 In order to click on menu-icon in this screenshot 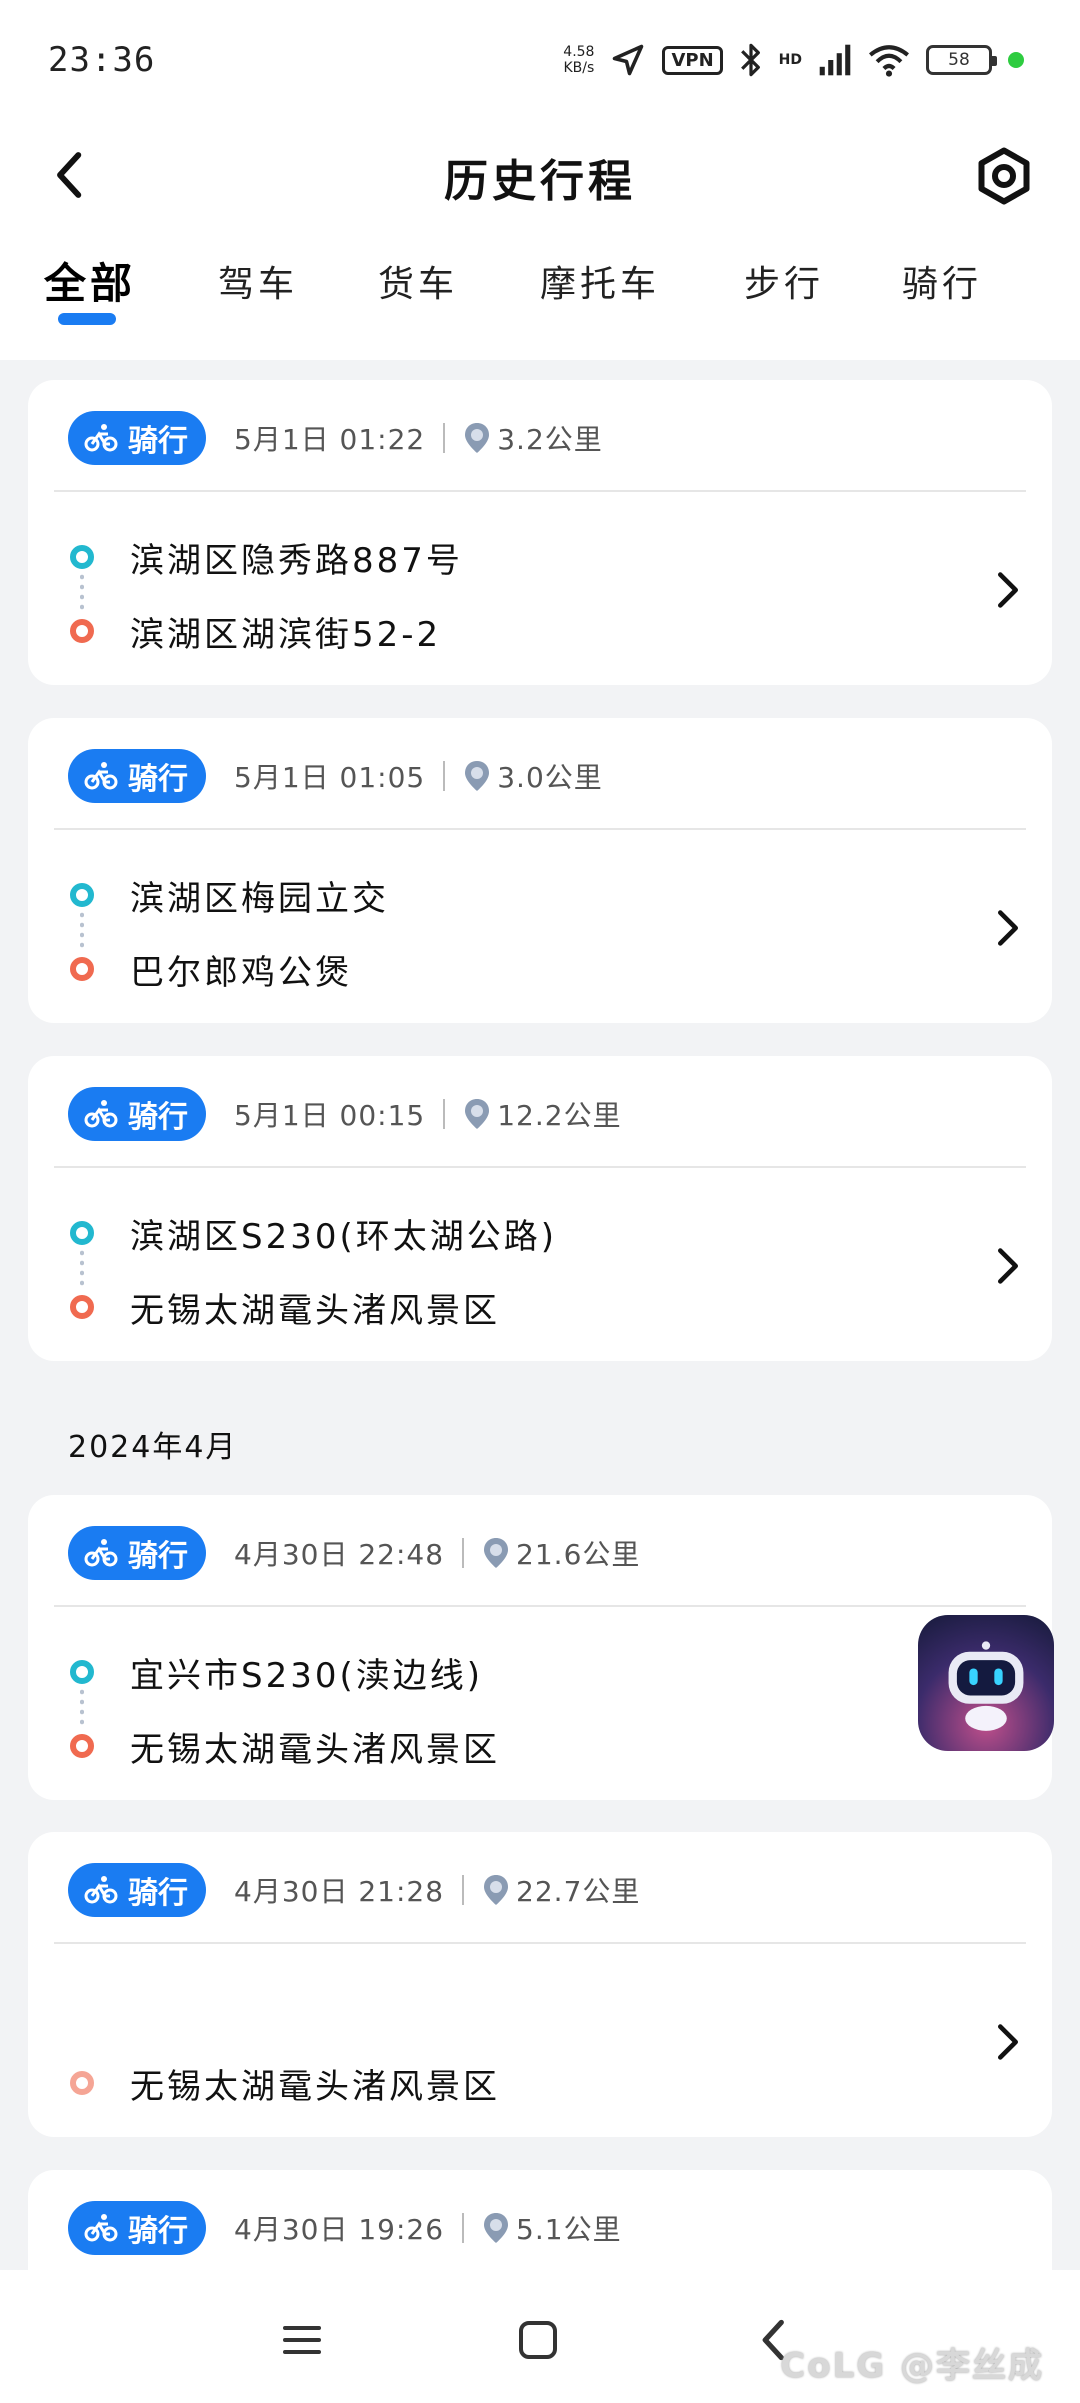, I will do `click(302, 2340)`.